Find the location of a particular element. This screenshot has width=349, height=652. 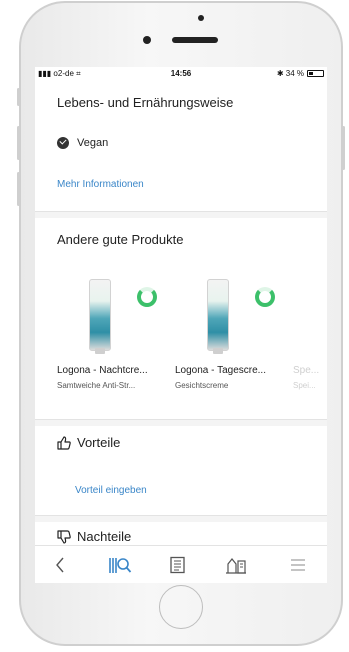

volume-down-button is located at coordinates (18, 189).